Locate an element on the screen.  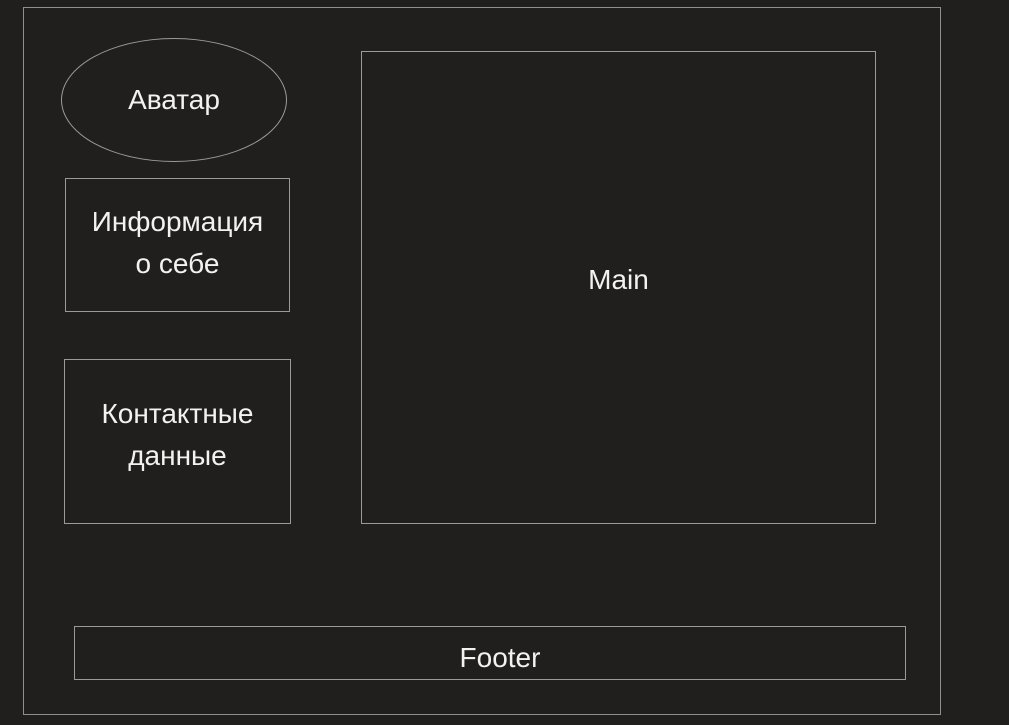
footer-block: Footer is located at coordinates (490, 653).